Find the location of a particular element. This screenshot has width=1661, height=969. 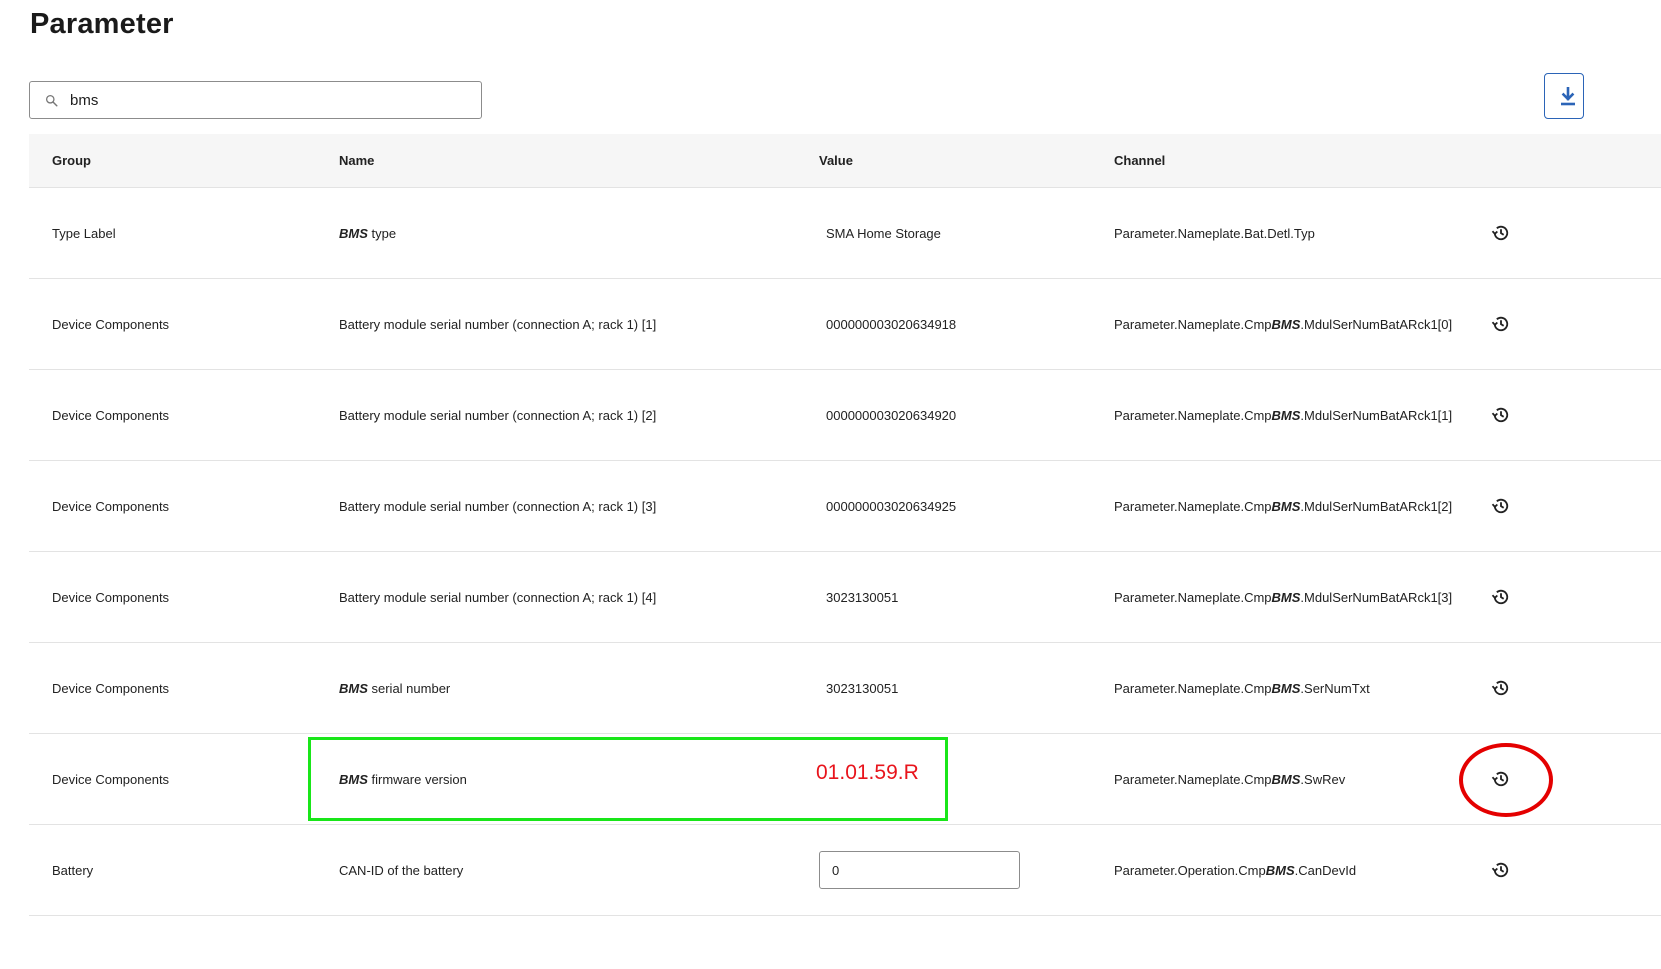

channel-text: .SerNumTxt is located at coordinates (1335, 688).